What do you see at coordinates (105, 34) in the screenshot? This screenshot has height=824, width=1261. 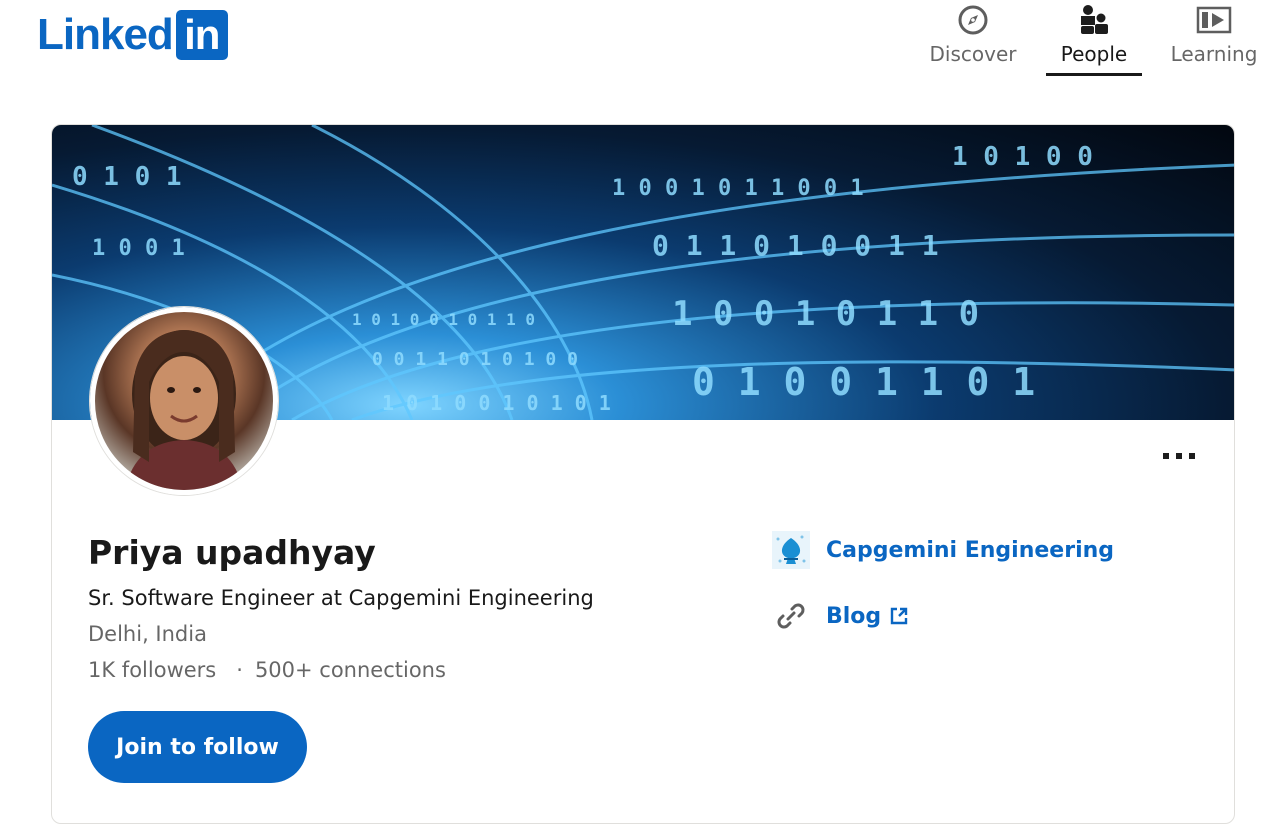 I see `logo-wordmark: Linked` at bounding box center [105, 34].